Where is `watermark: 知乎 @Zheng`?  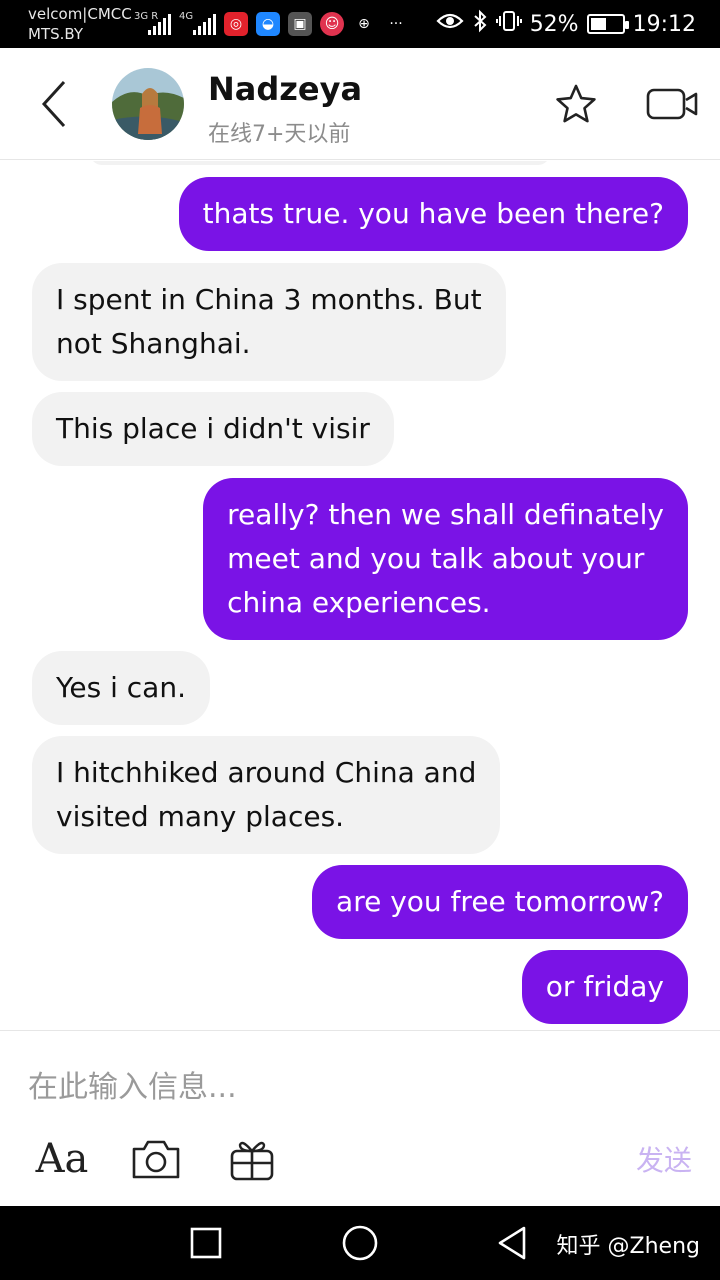
watermark: 知乎 @Zheng is located at coordinates (628, 1246).